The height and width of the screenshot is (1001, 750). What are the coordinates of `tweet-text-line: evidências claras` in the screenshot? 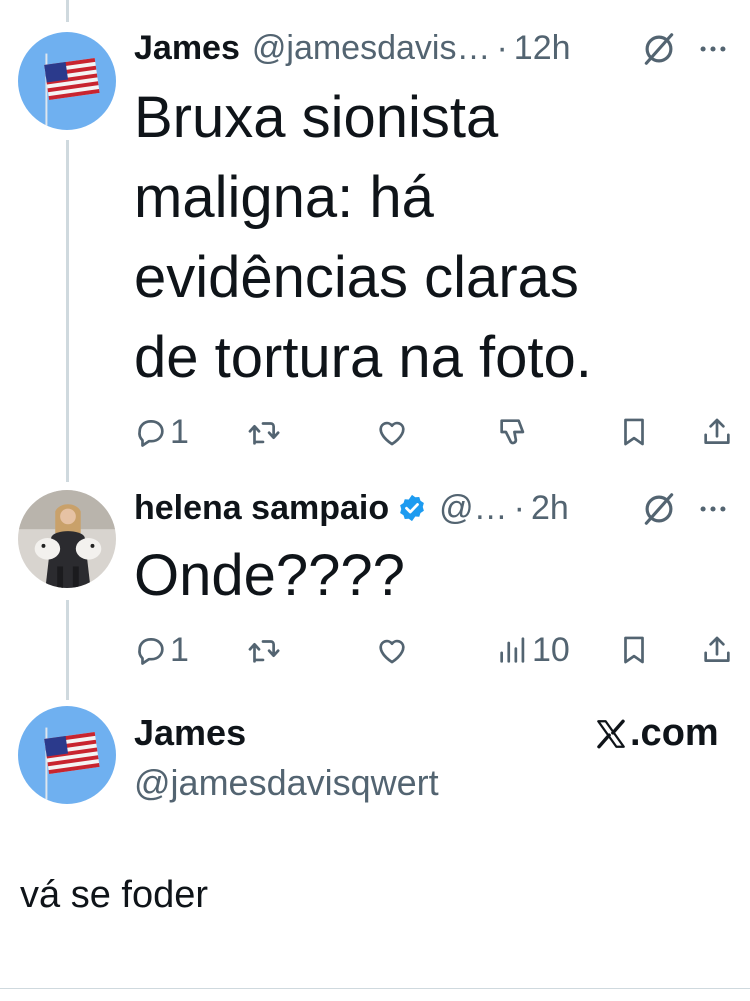 It's located at (356, 277).